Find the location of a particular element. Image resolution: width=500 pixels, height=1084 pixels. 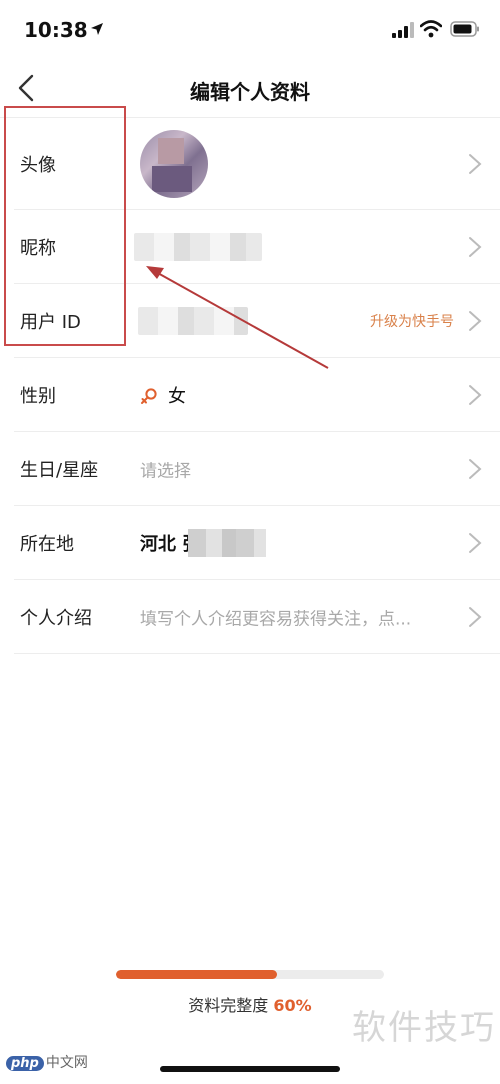

watermark-left: php 中文网 is located at coordinates (47, 1062).